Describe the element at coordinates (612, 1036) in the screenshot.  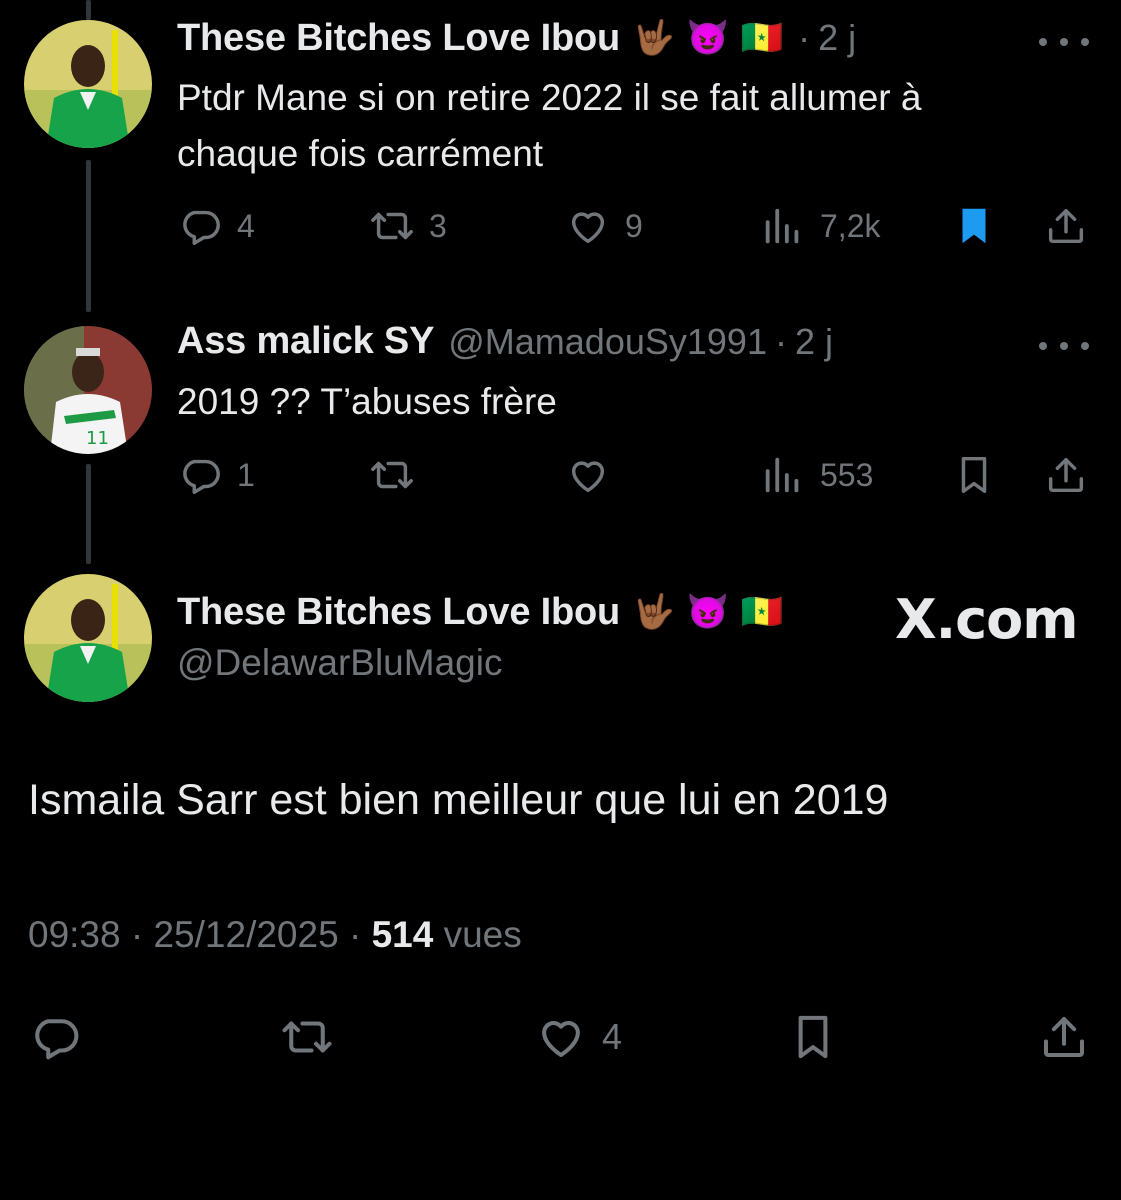
I see `like-count: 4` at that location.